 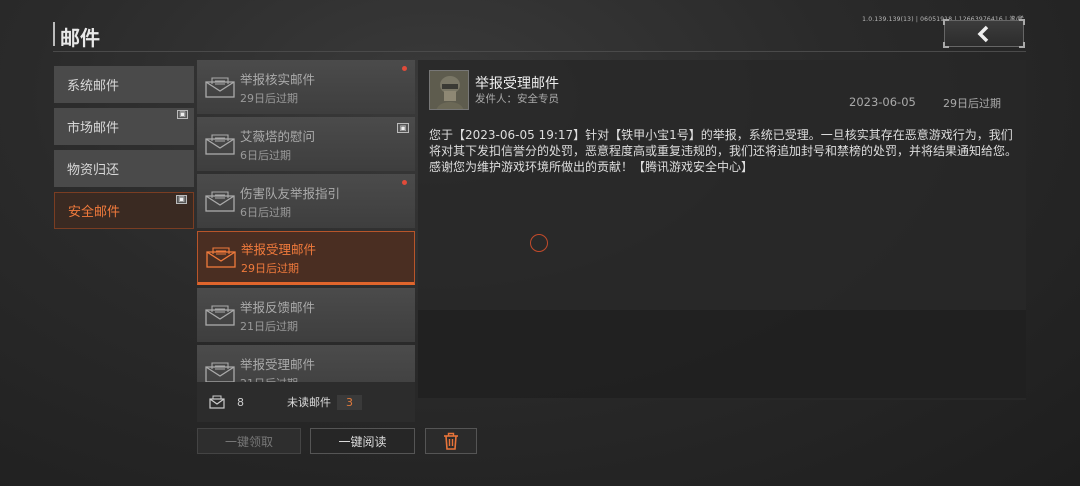 I want to click on mail-item-title: 举报反馈邮件, so click(x=278, y=307).